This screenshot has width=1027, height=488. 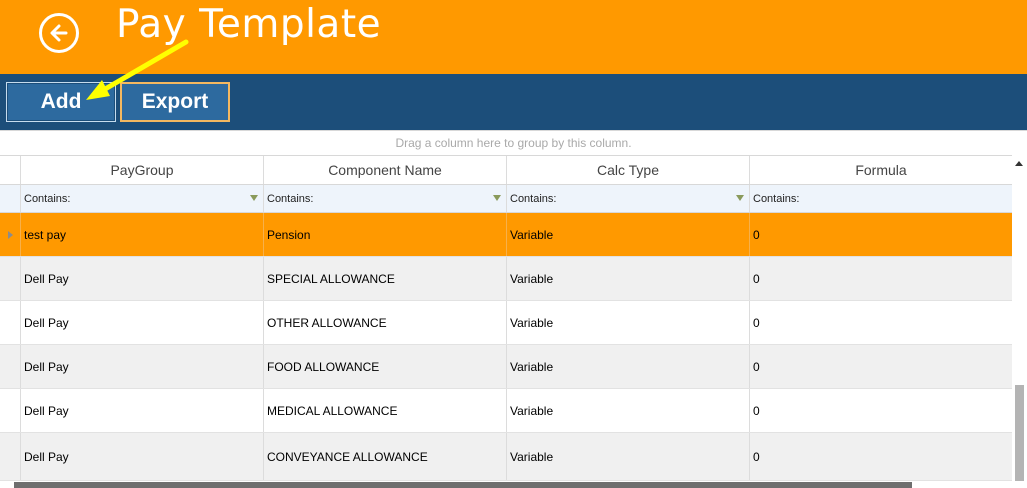 What do you see at coordinates (385, 170) in the screenshot?
I see `column-header-component-name: Component Name` at bounding box center [385, 170].